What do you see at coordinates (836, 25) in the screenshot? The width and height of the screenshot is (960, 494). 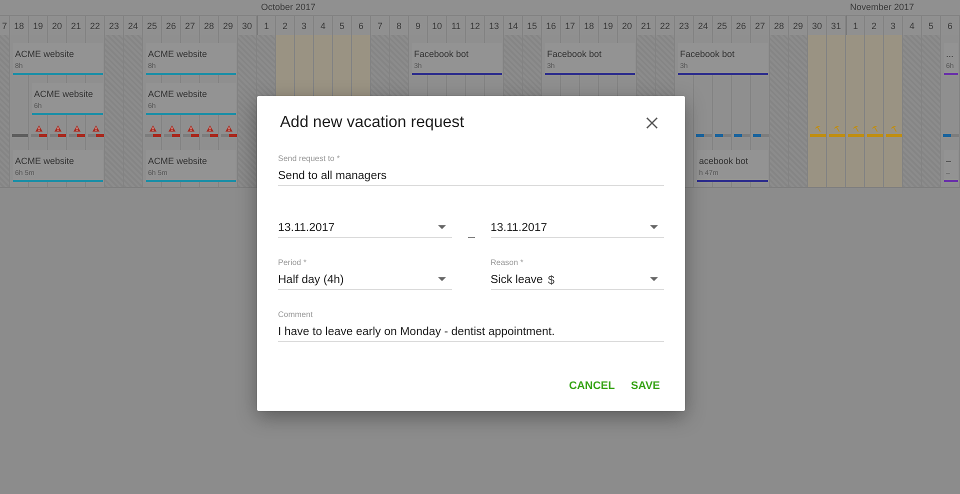 I see `day-number: 31` at bounding box center [836, 25].